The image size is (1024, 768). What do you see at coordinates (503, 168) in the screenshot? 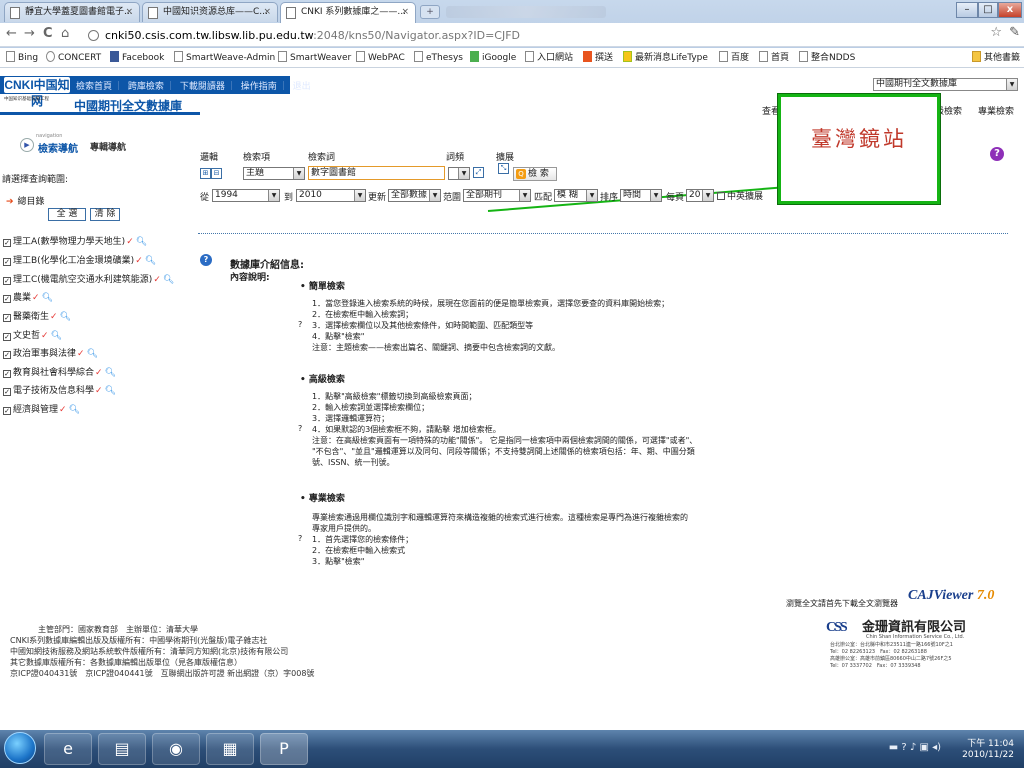
I see `extend-icon: ⤡` at bounding box center [503, 168].